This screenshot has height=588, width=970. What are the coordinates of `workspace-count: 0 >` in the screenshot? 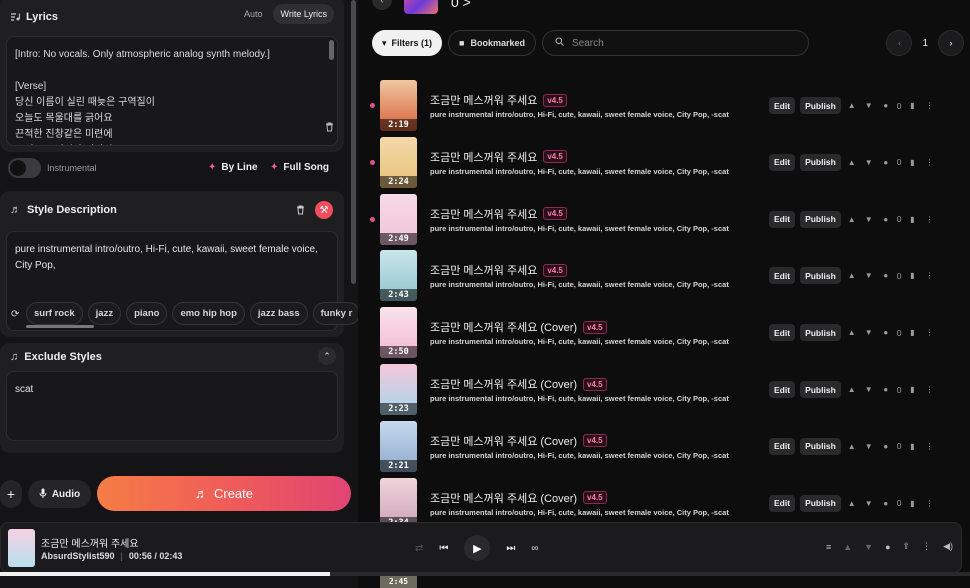 It's located at (461, 5).